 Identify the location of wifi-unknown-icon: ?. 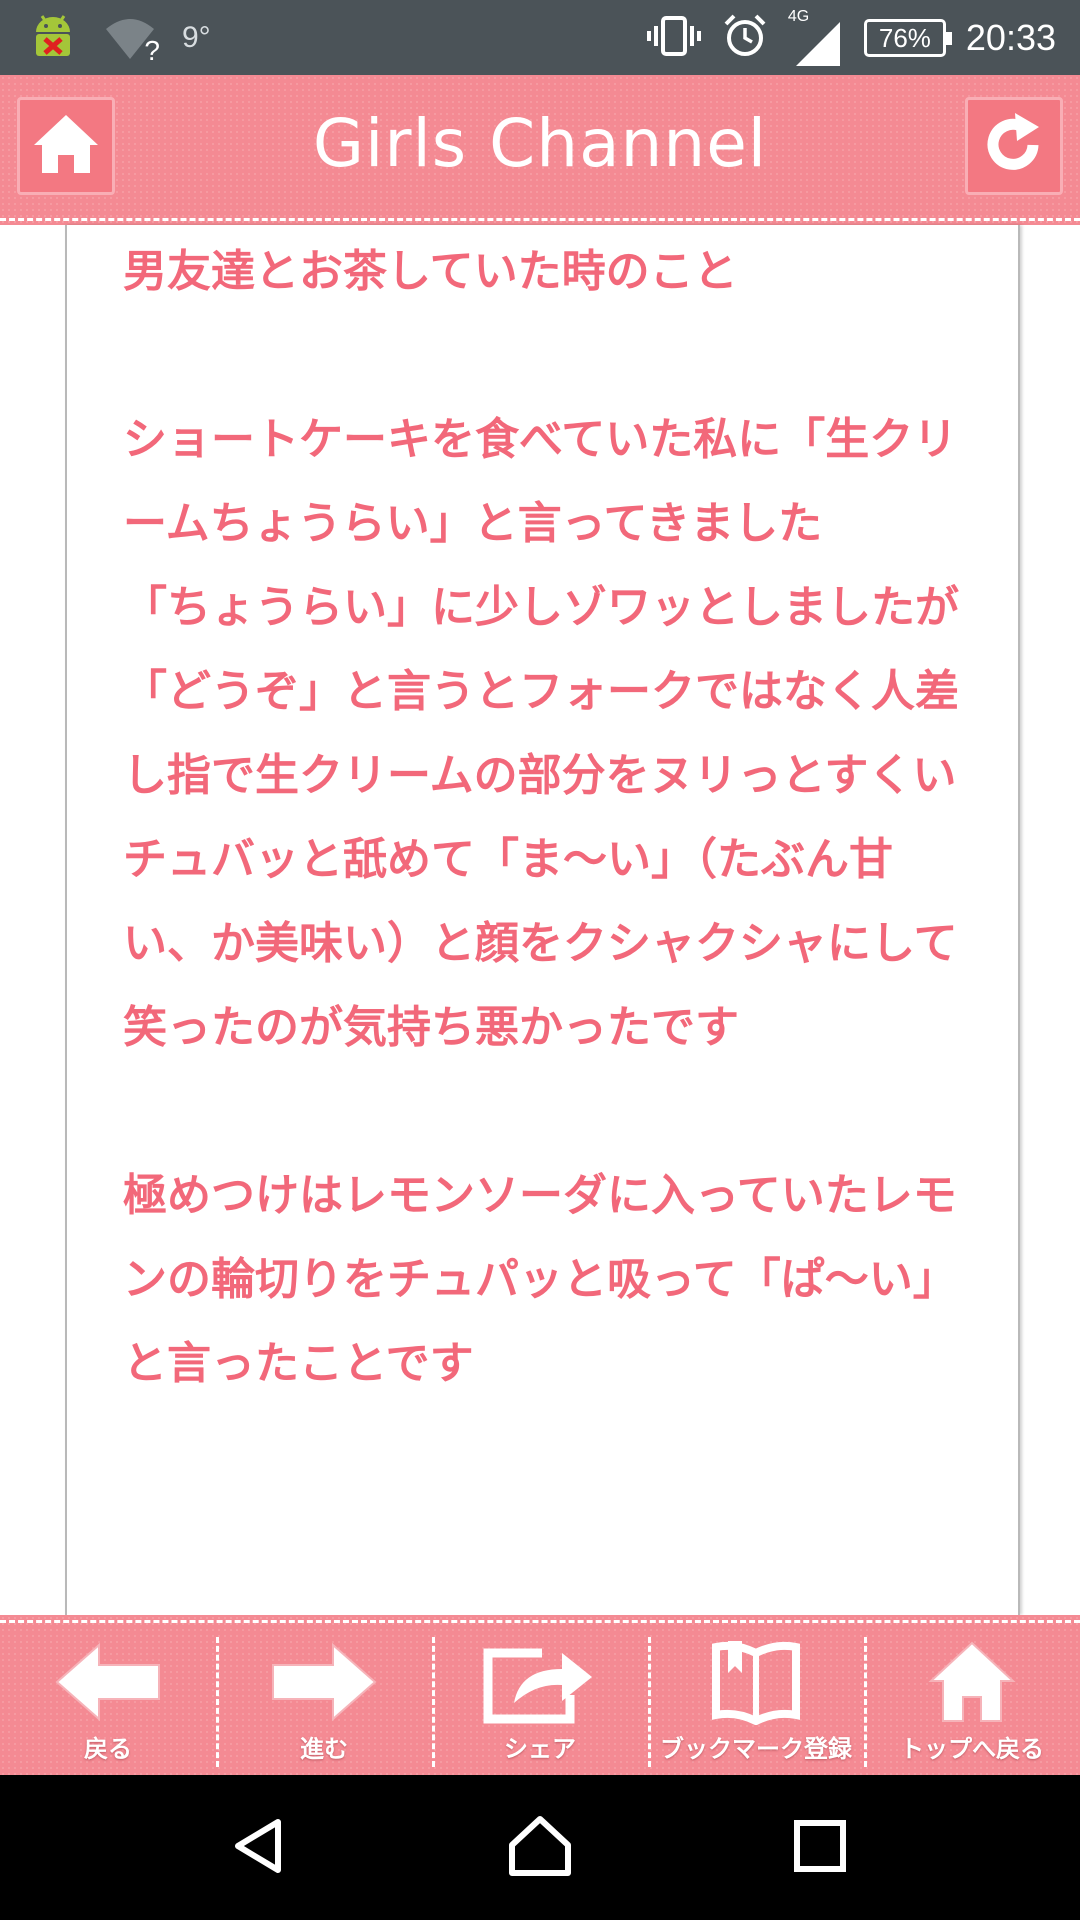
(132, 40).